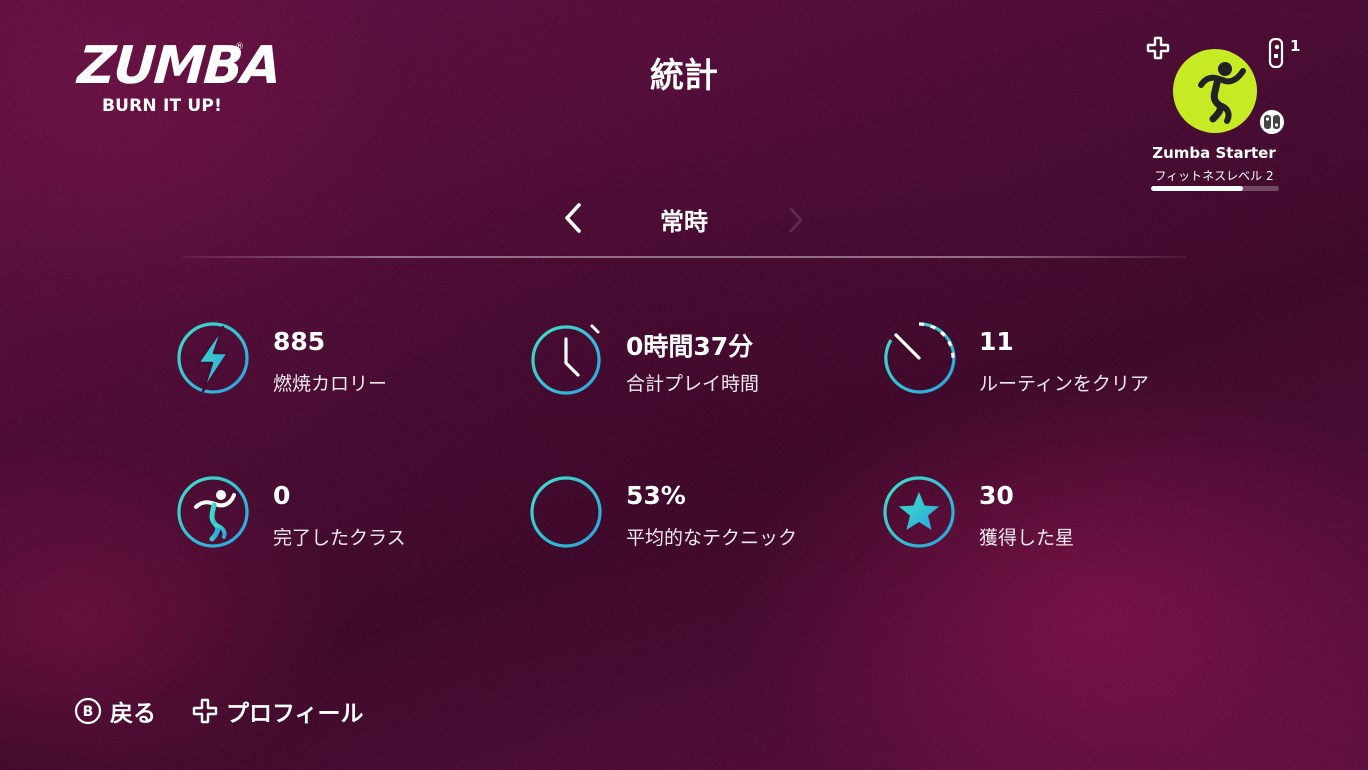 The height and width of the screenshot is (770, 1368). Describe the element at coordinates (1222, 93) in the screenshot. I see `dancer-avatar-icon` at that location.